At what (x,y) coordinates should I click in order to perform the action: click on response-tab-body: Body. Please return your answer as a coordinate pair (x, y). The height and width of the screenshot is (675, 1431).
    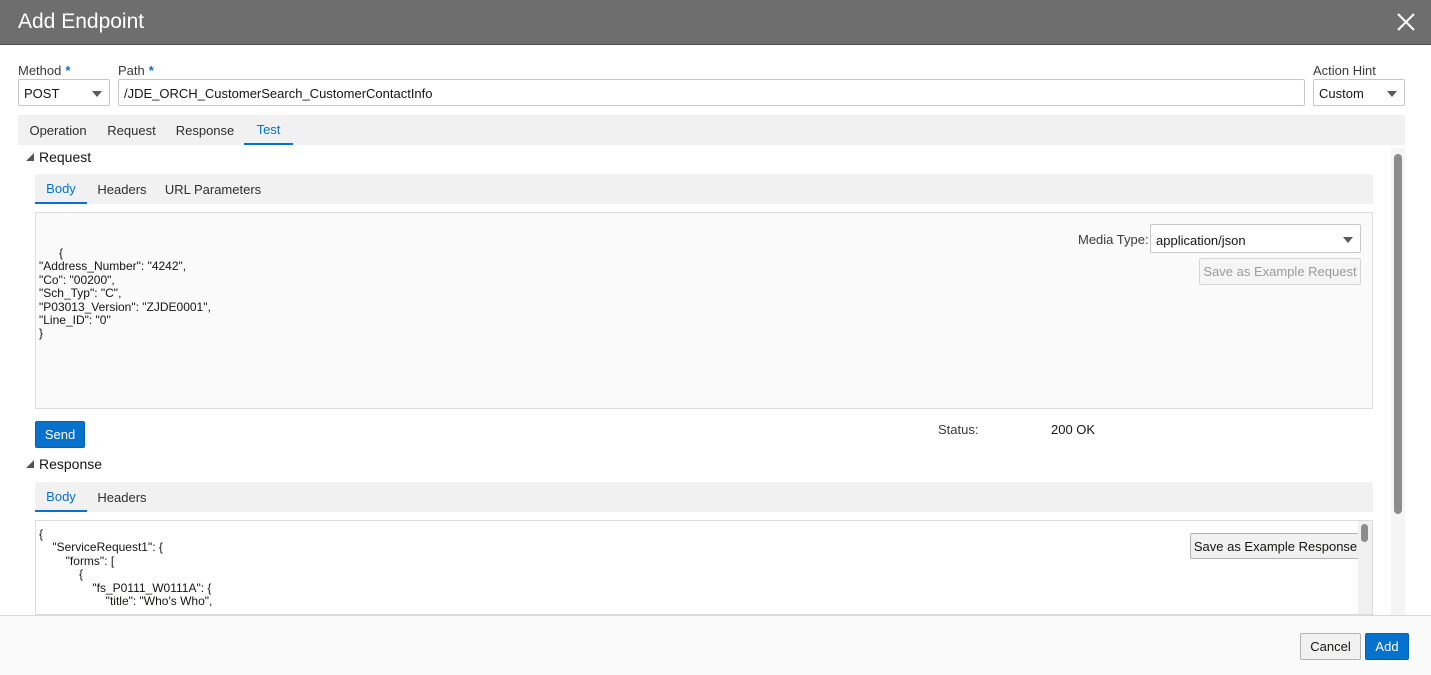
    Looking at the image, I should click on (61, 497).